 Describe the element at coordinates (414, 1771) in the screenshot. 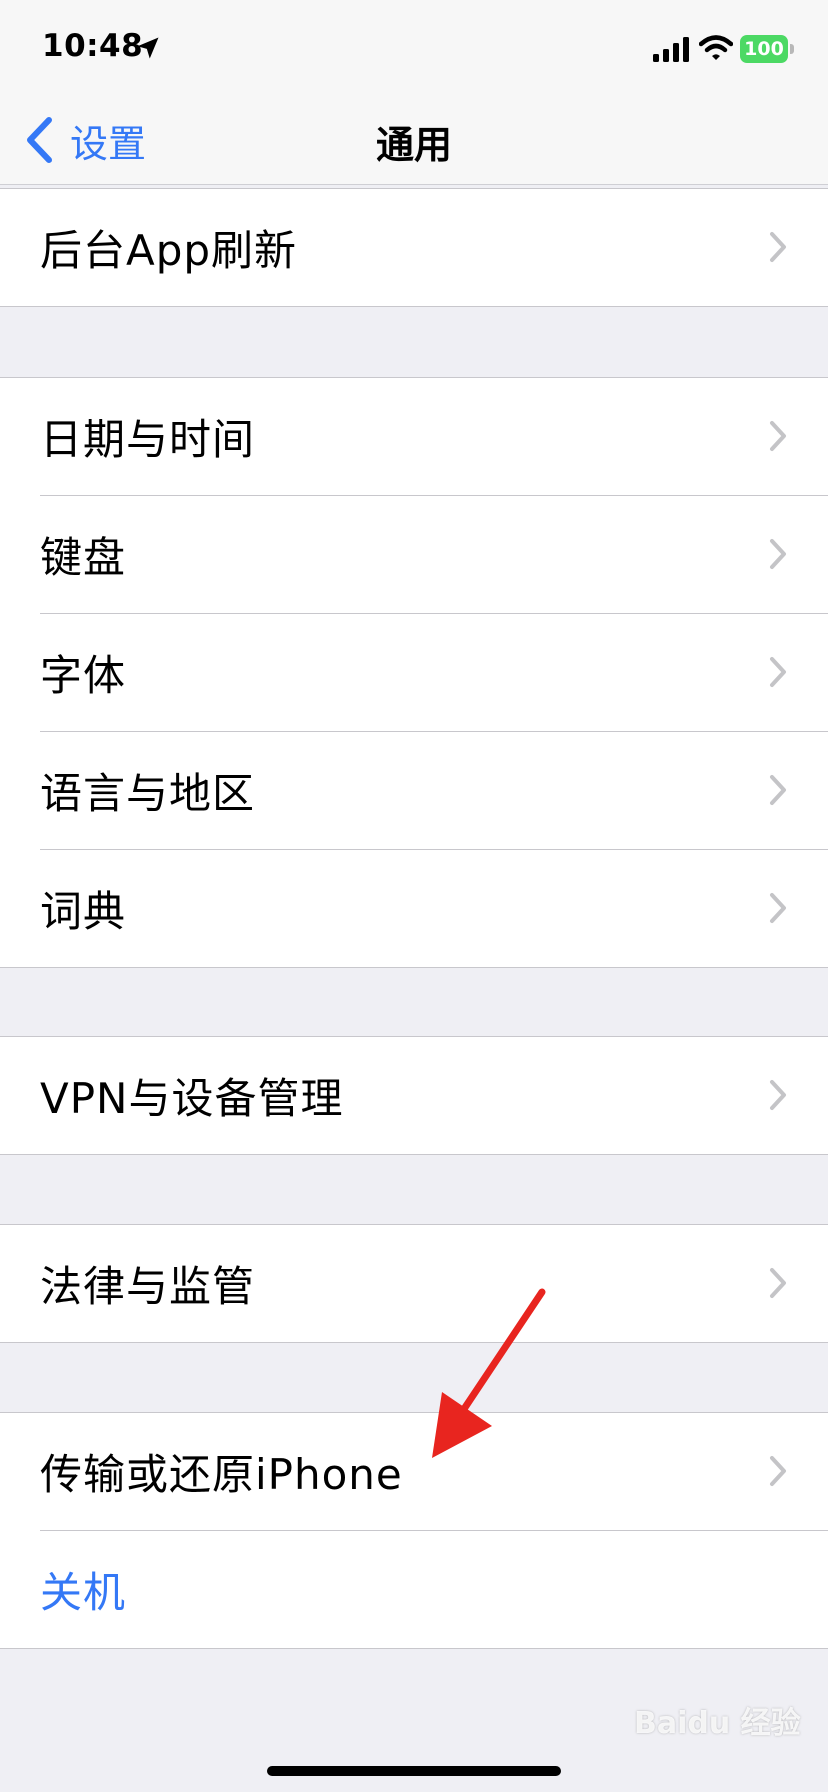

I see `home-indicator` at that location.